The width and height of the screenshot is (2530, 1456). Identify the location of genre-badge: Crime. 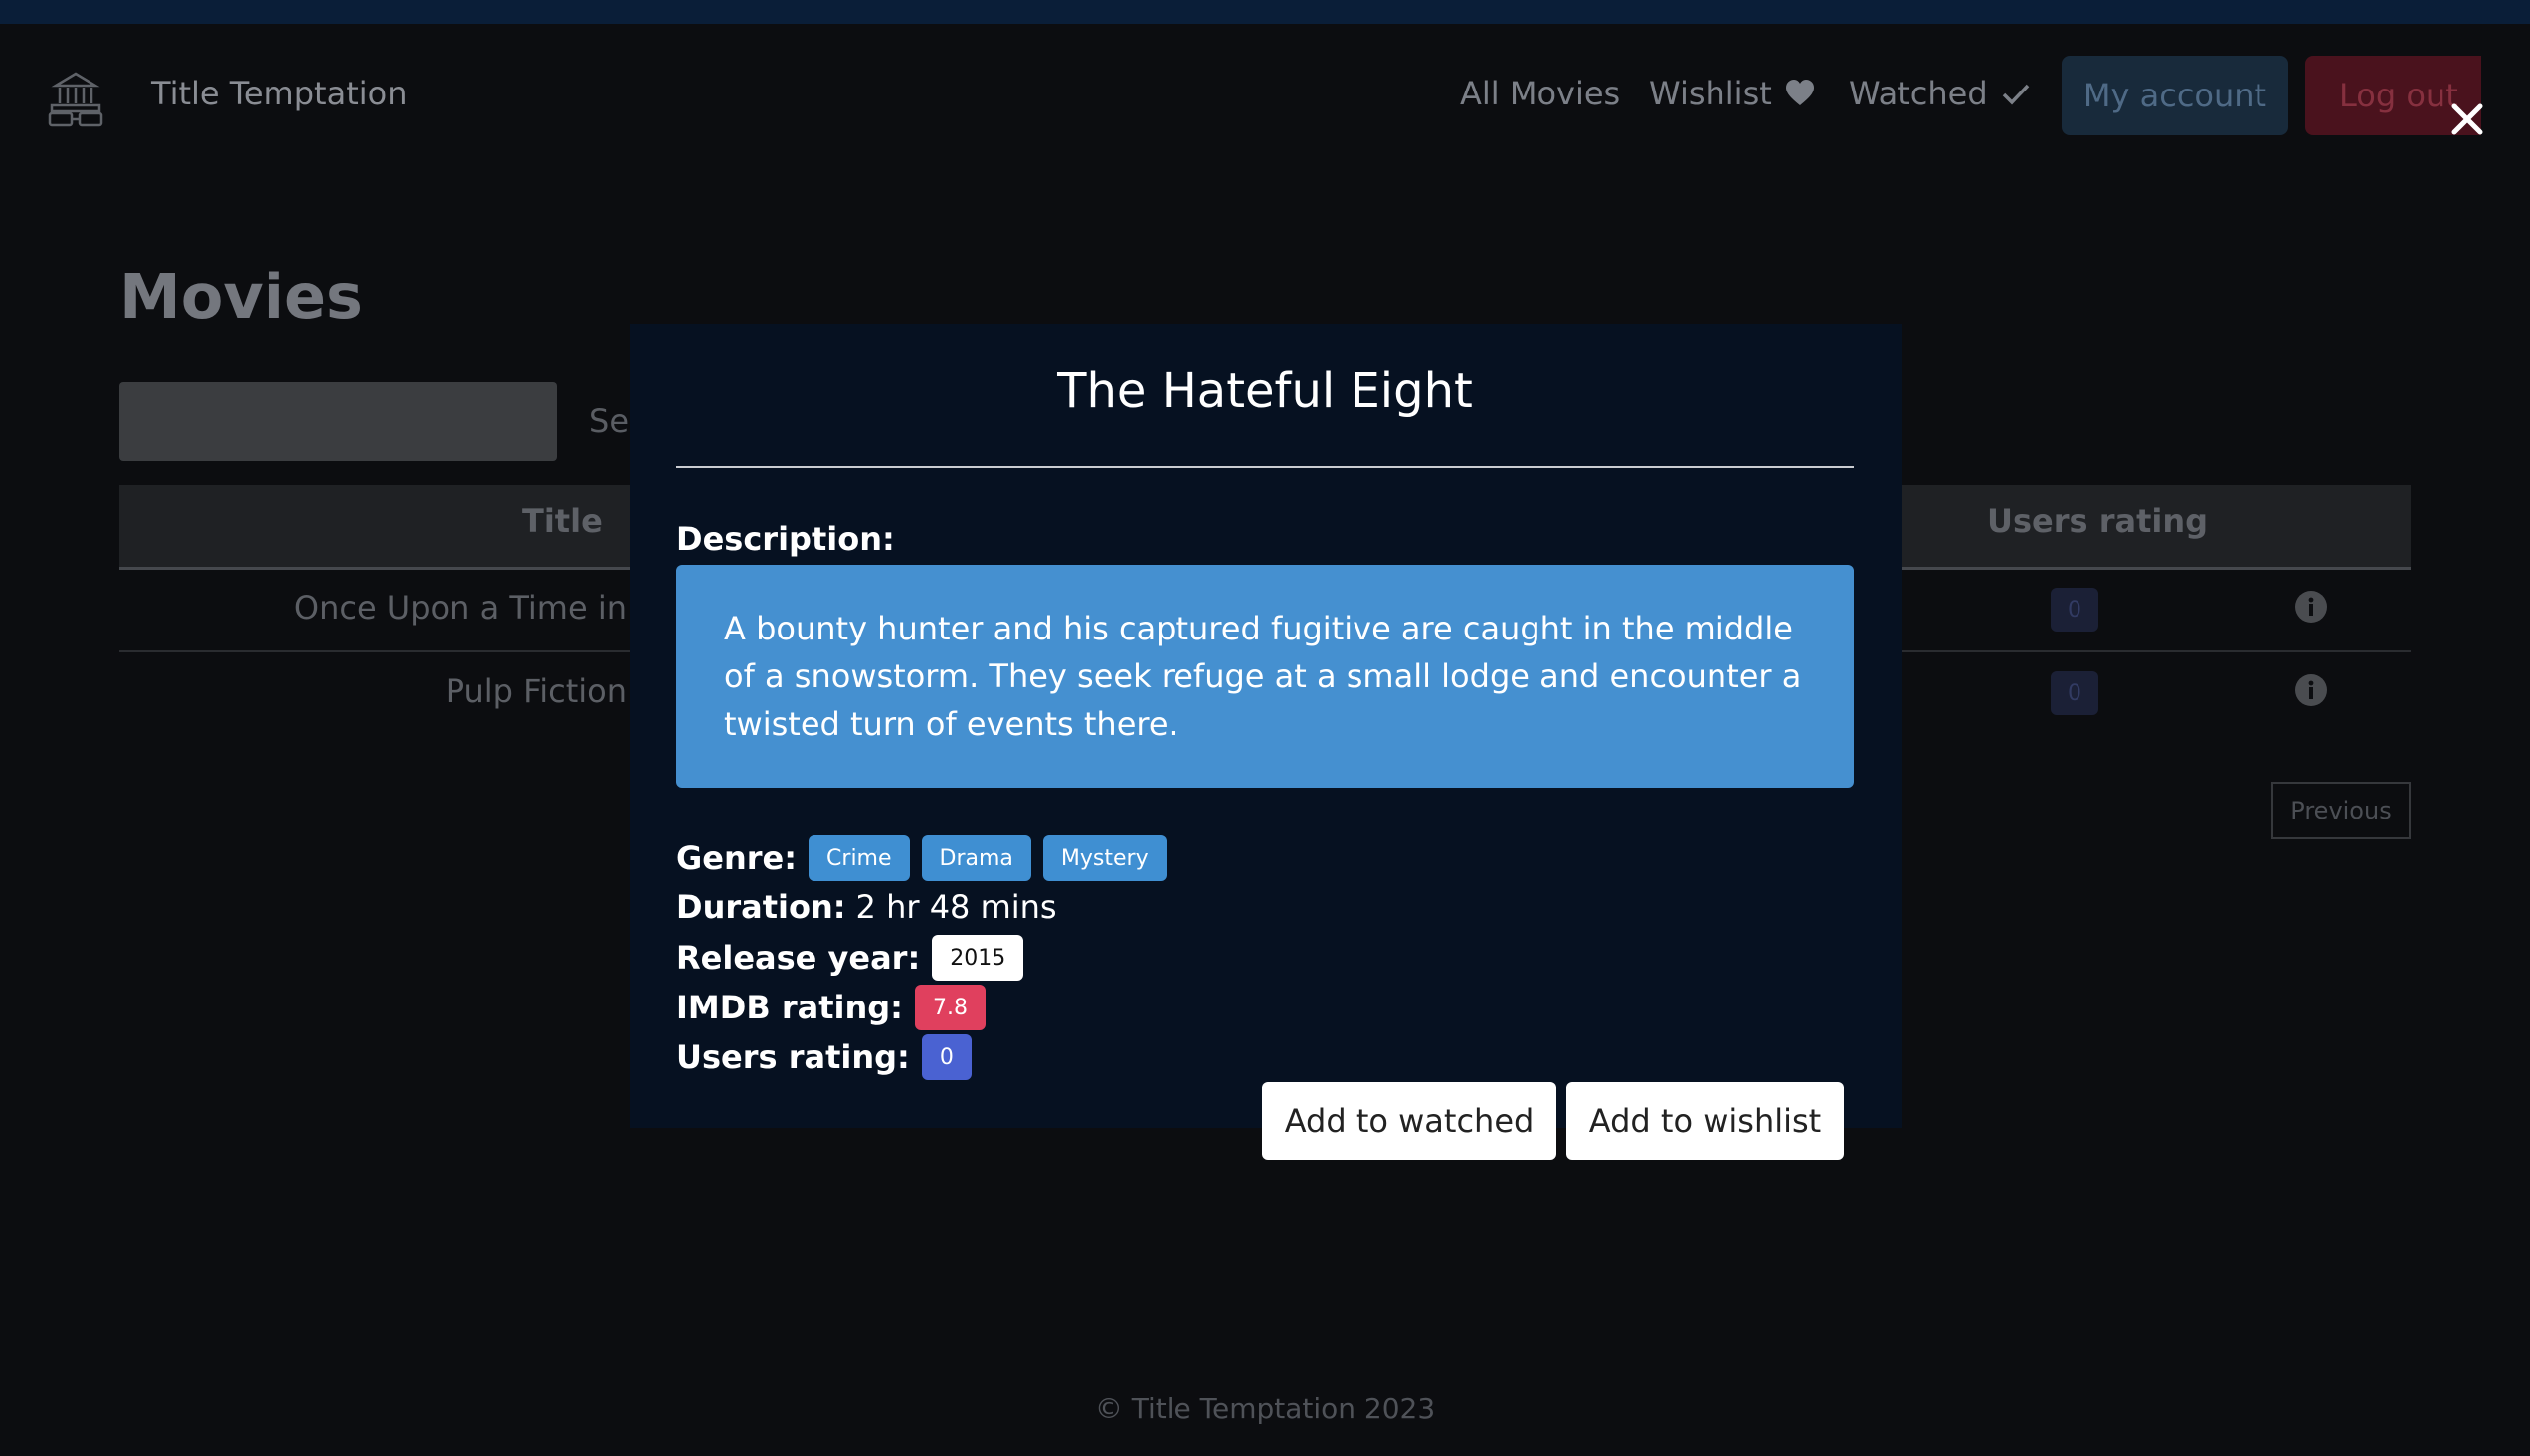
(859, 858).